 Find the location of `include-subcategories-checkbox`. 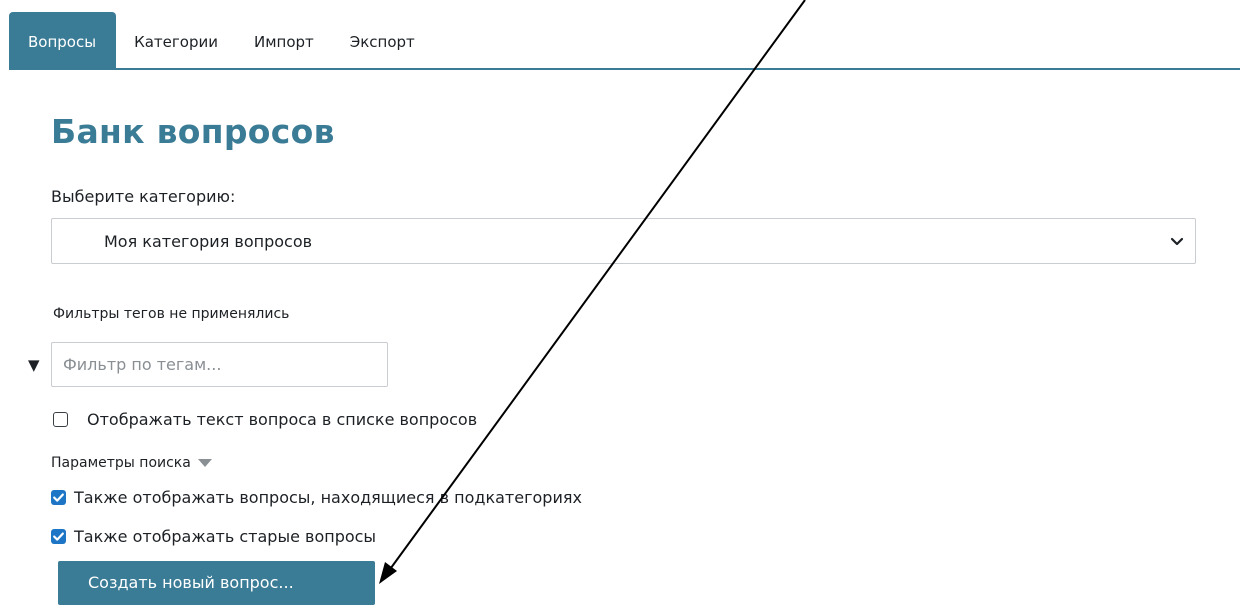

include-subcategories-checkbox is located at coordinates (58, 497).